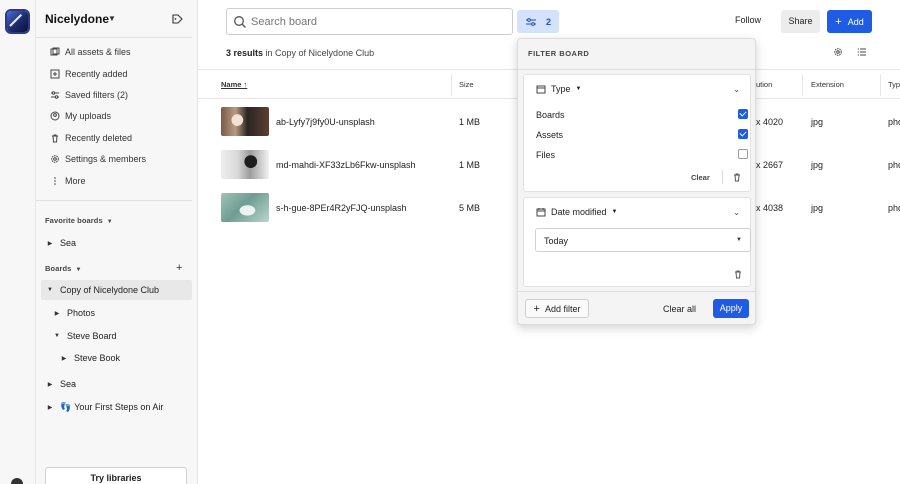 This screenshot has height=484, width=900. What do you see at coordinates (894, 122) in the screenshot?
I see `file-type: pho` at bounding box center [894, 122].